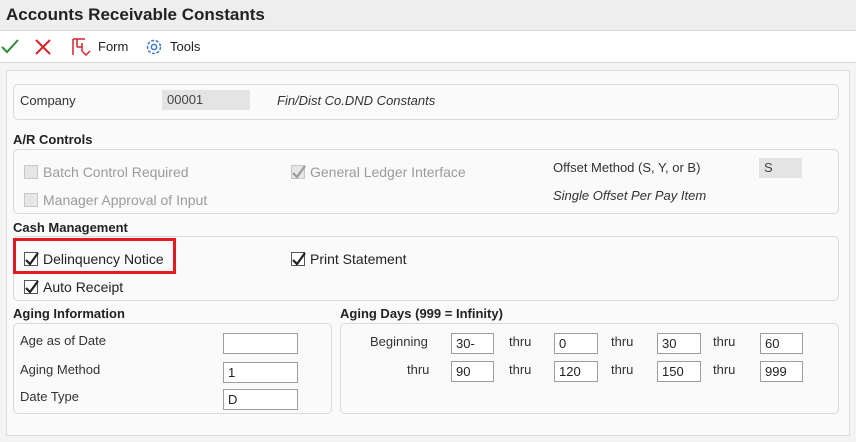  I want to click on cash-management-heading: Cash Management, so click(70, 227).